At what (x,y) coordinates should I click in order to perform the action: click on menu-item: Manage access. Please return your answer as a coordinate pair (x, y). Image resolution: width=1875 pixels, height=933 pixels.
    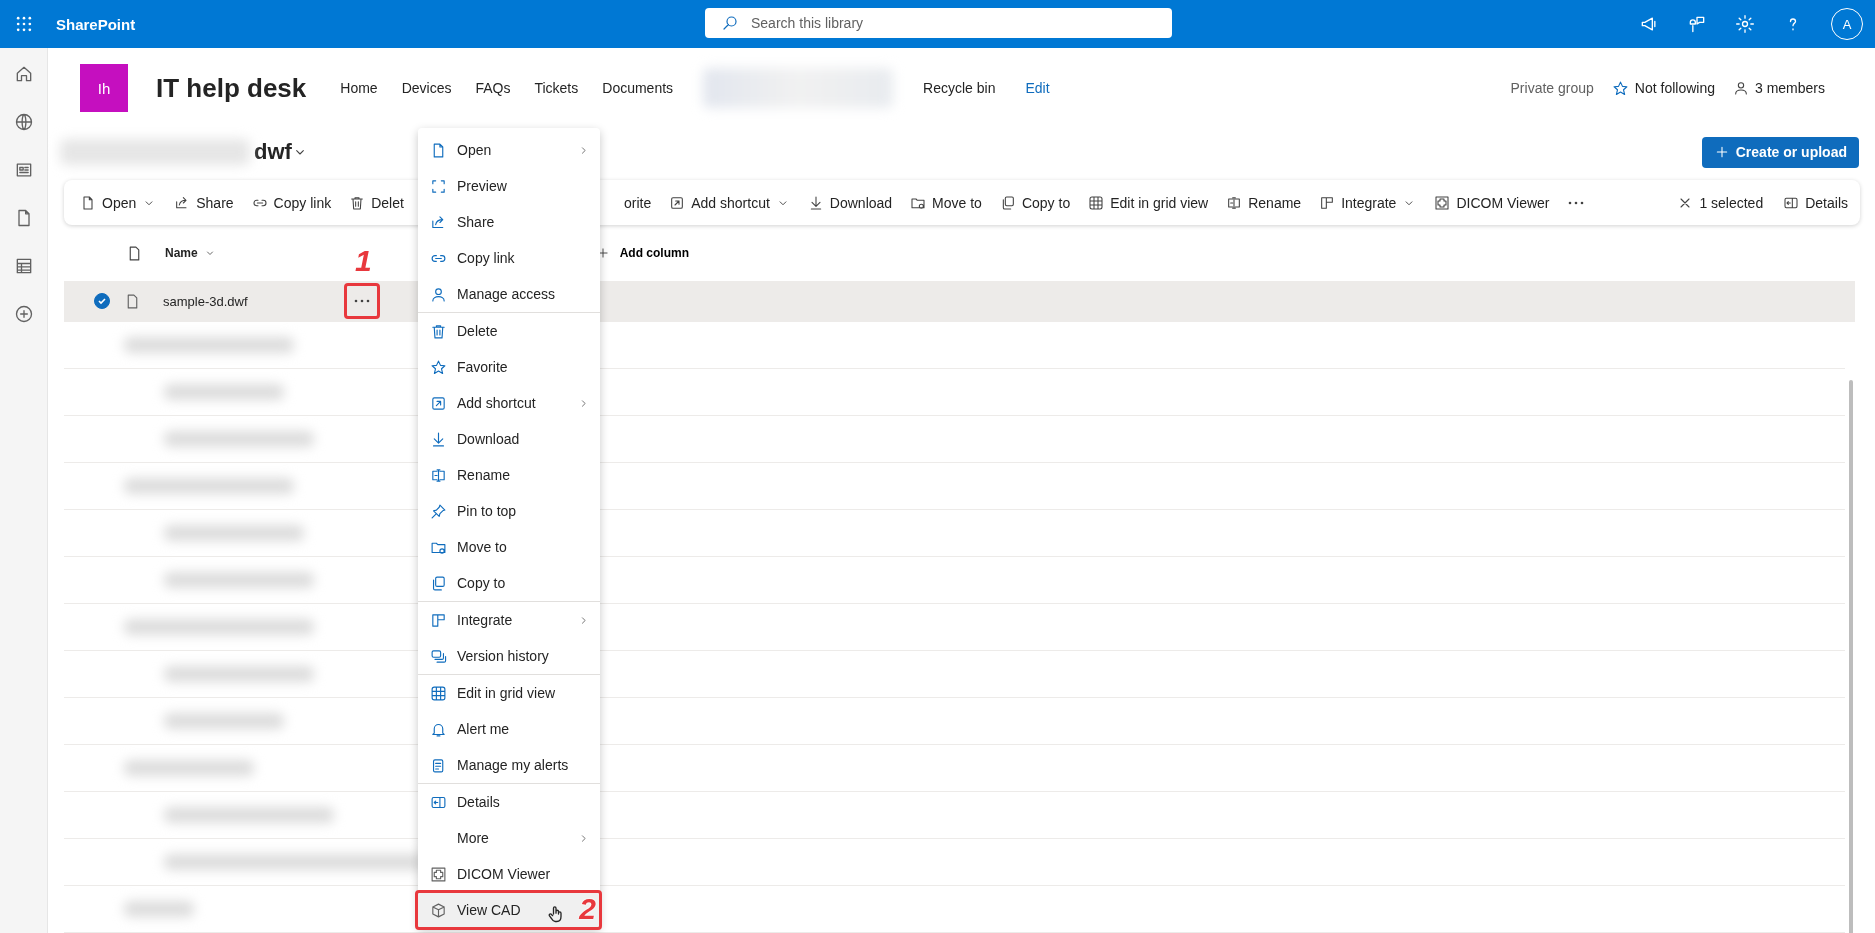
    Looking at the image, I should click on (509, 294).